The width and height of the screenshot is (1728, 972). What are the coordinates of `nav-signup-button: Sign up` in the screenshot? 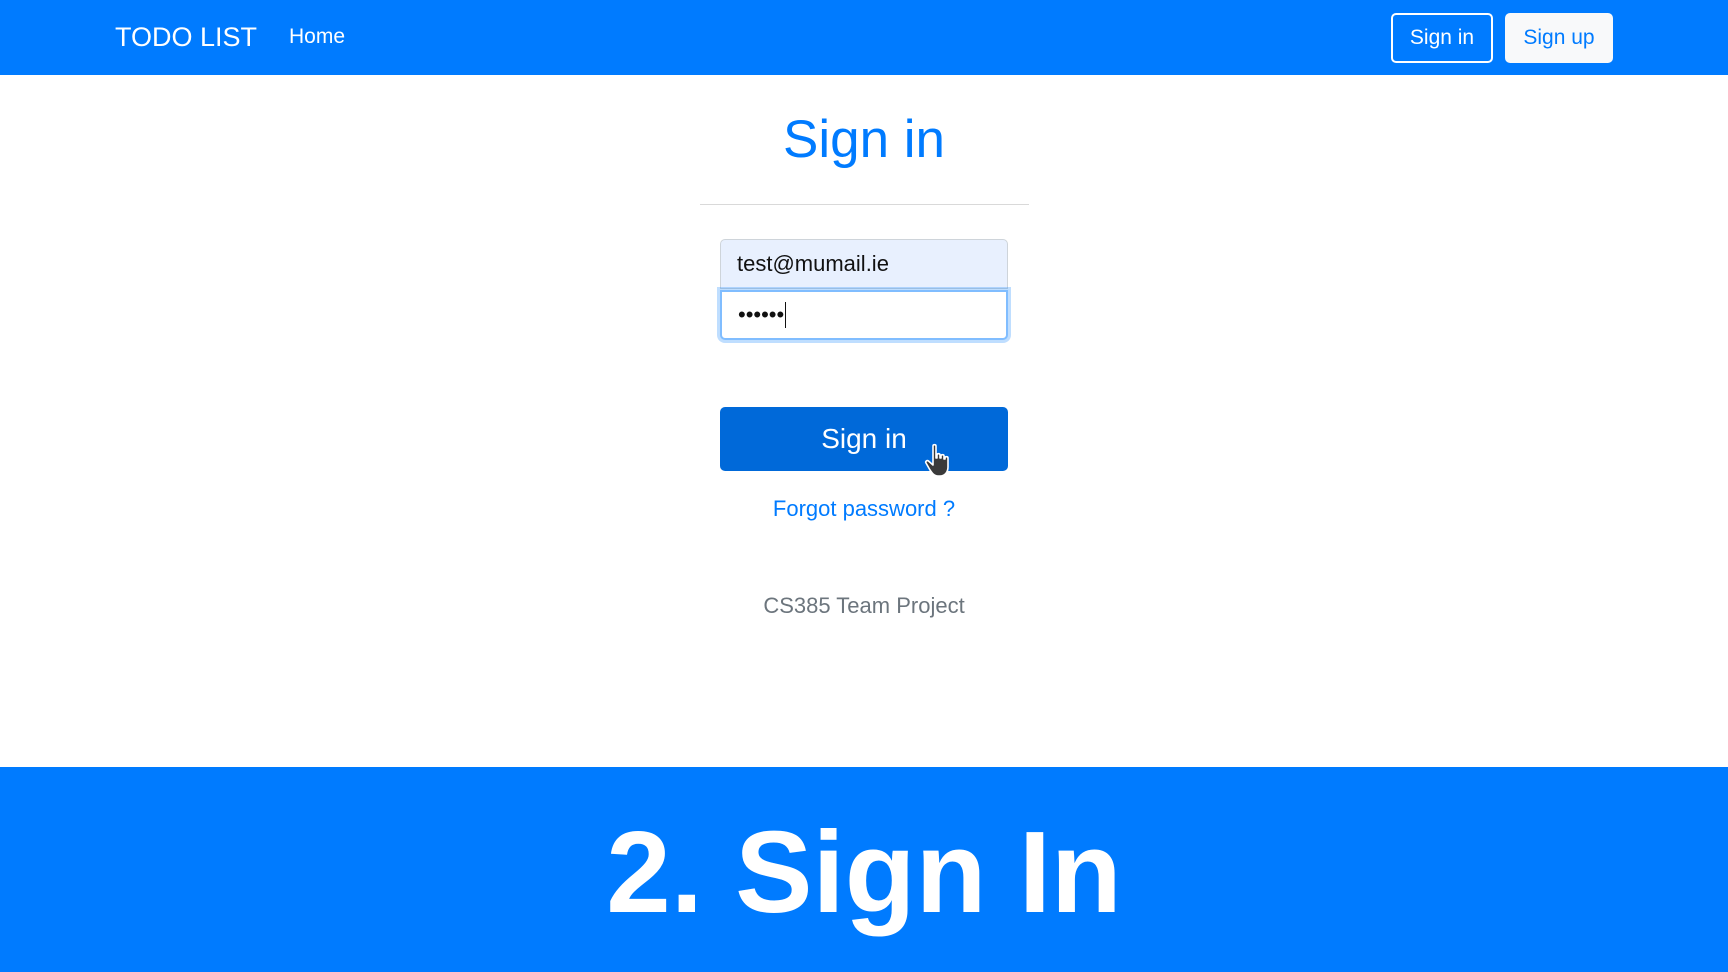 It's located at (1559, 38).